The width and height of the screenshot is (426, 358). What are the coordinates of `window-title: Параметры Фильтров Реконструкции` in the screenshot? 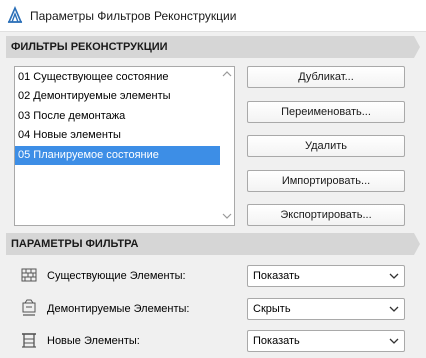 It's located at (133, 16).